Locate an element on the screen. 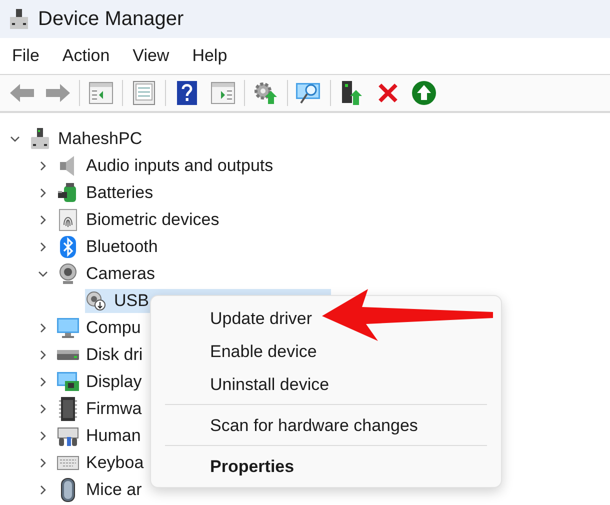 The width and height of the screenshot is (610, 505). forward-arrow-icon is located at coordinates (58, 93).